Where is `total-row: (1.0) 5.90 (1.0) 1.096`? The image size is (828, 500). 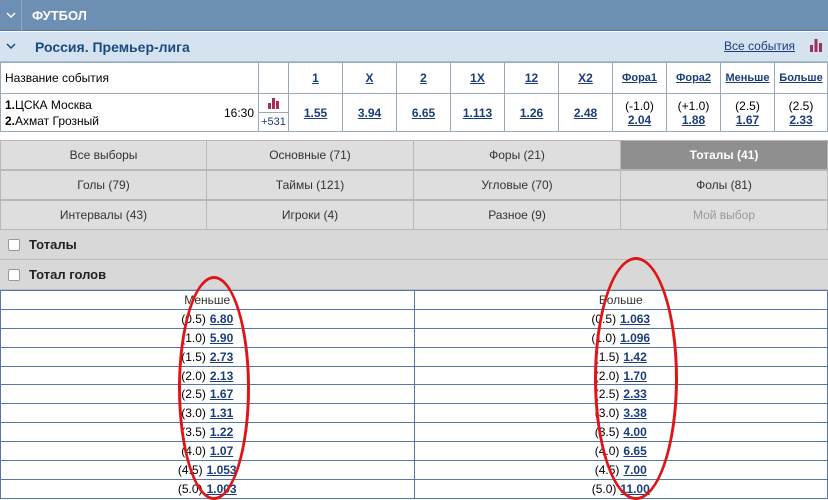
total-row: (1.0) 5.90 (1.0) 1.096 is located at coordinates (414, 337).